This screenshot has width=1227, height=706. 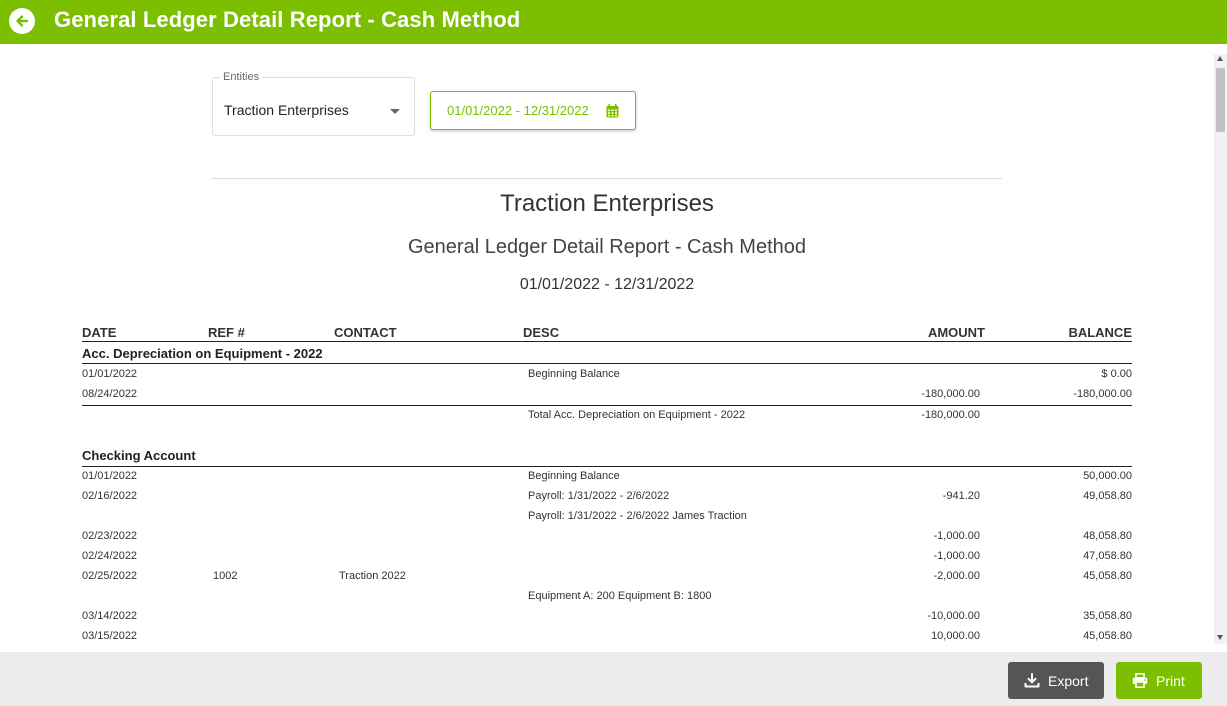 What do you see at coordinates (956, 332) in the screenshot?
I see `col-header-amount: AMOUNT` at bounding box center [956, 332].